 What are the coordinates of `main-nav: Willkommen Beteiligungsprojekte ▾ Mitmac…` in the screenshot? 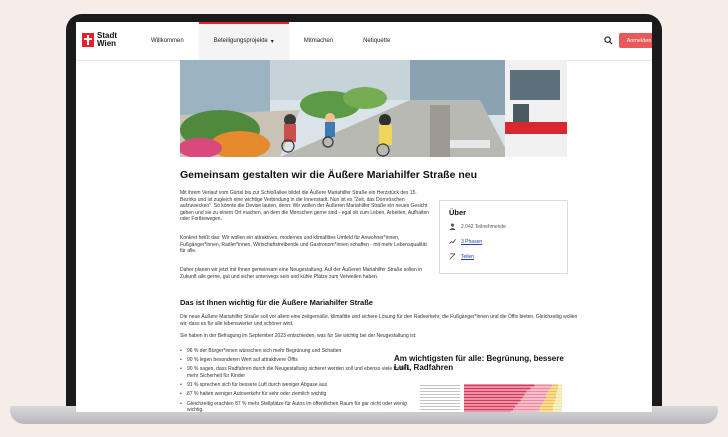 It's located at (270, 41).